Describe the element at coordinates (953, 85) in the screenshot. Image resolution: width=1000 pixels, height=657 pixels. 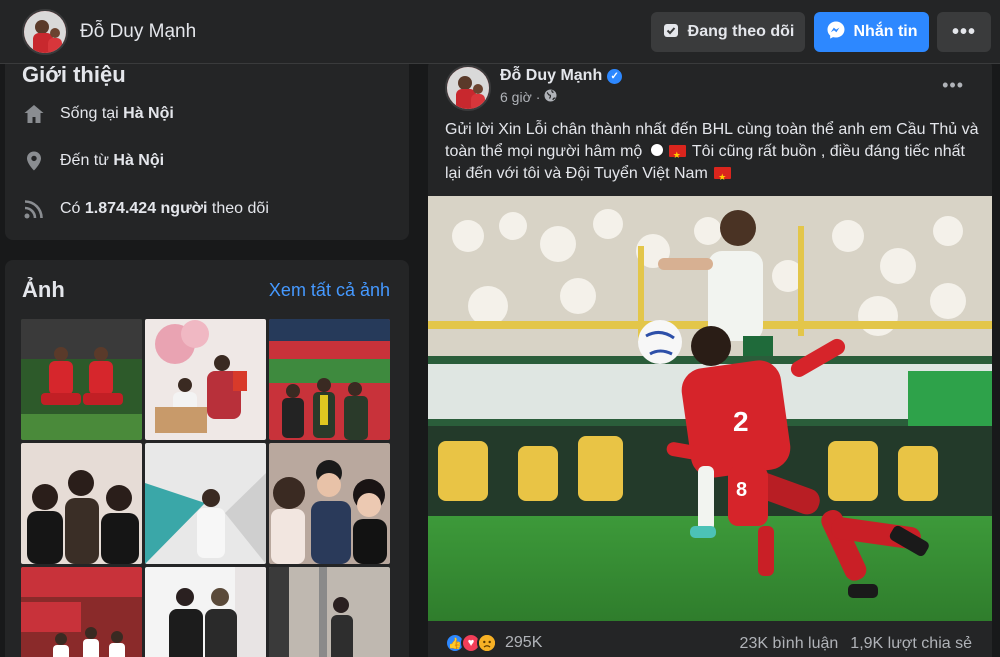
I see `post-options-button: •••` at that location.